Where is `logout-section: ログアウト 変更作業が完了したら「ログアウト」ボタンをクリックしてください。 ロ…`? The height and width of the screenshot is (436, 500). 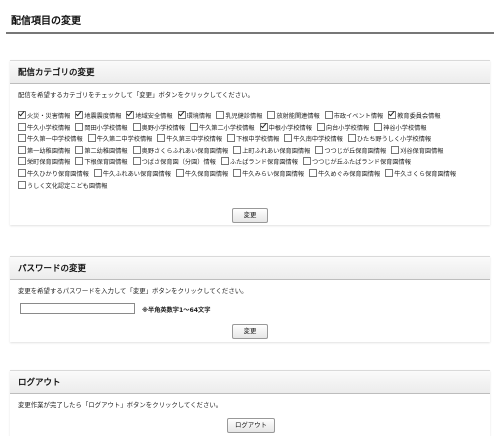 logout-section: ログアウト 変更作業が完了したら「ログアウト」ボタンをクリックしてください。 ロ… is located at coordinates (250, 403).